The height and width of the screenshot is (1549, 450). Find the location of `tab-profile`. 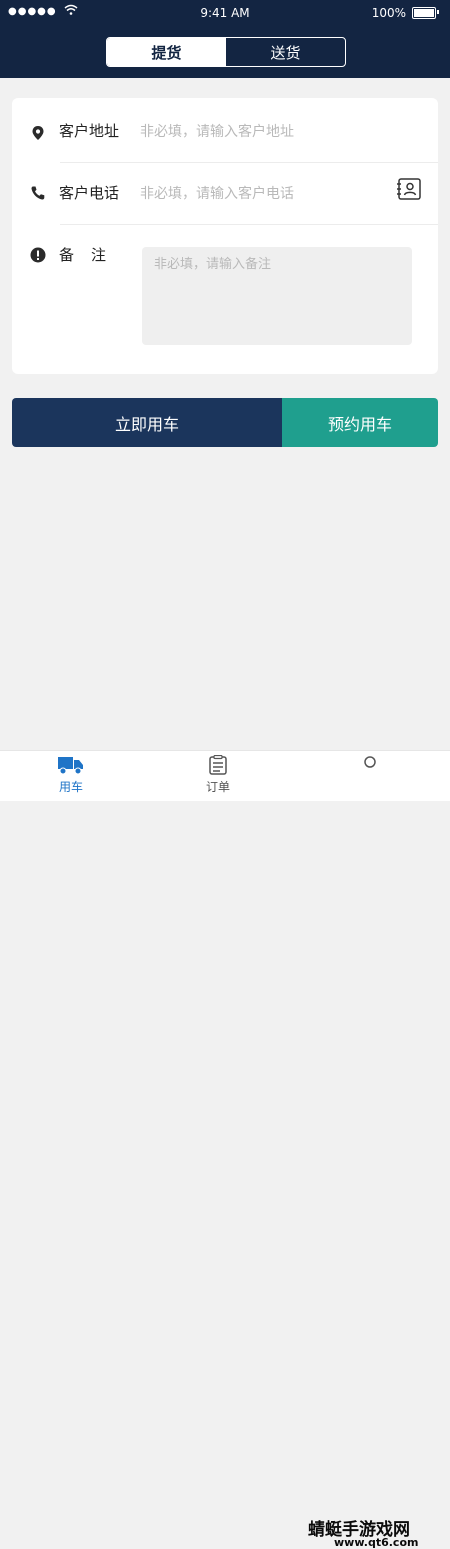

tab-profile is located at coordinates (370, 766).